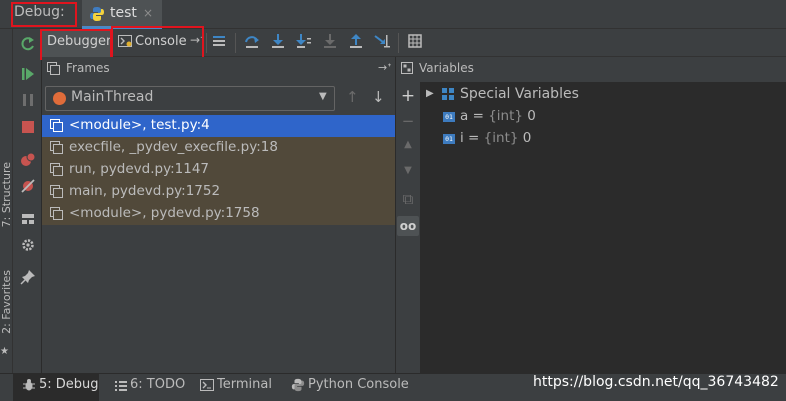 This screenshot has height=401, width=786. I want to click on frame-label: <module>, pydevd.py:1758, so click(164, 213).